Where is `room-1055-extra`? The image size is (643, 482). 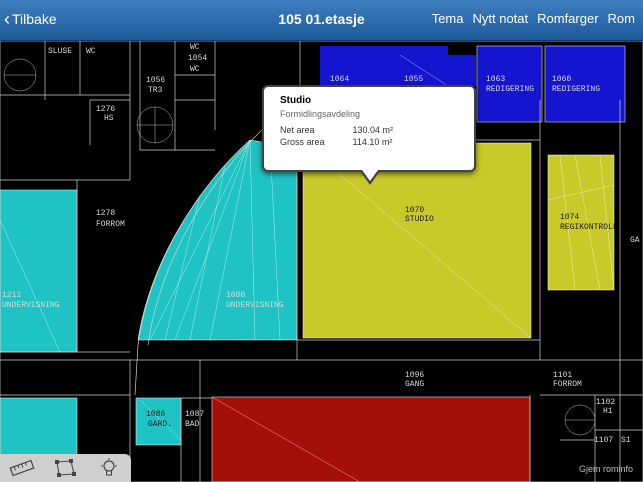
room-1055-extra is located at coordinates (462, 70).